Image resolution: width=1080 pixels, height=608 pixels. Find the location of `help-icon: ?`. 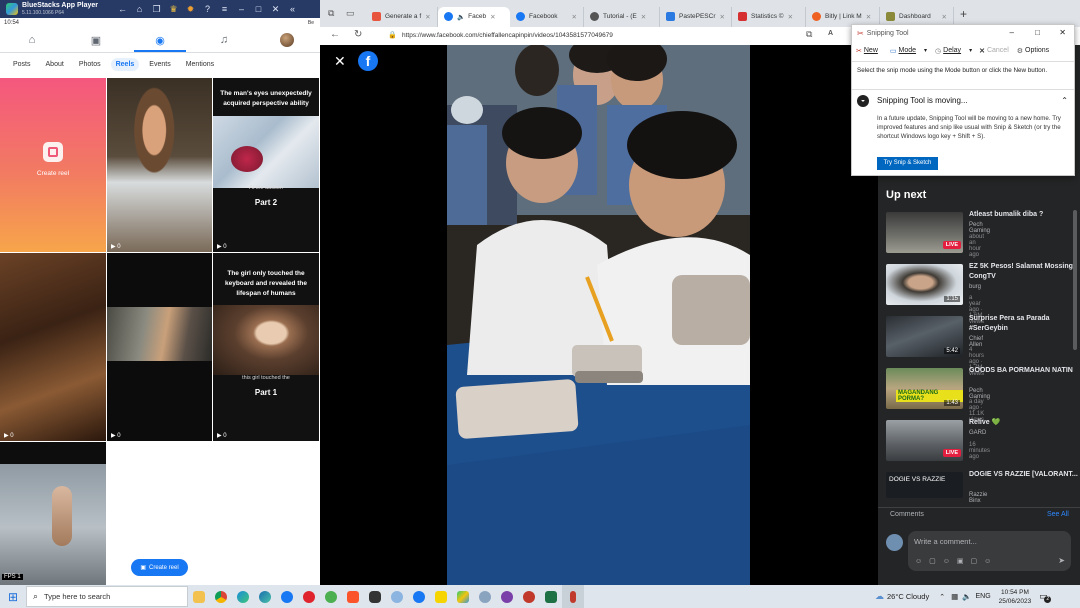

help-icon: ? is located at coordinates (207, 9).